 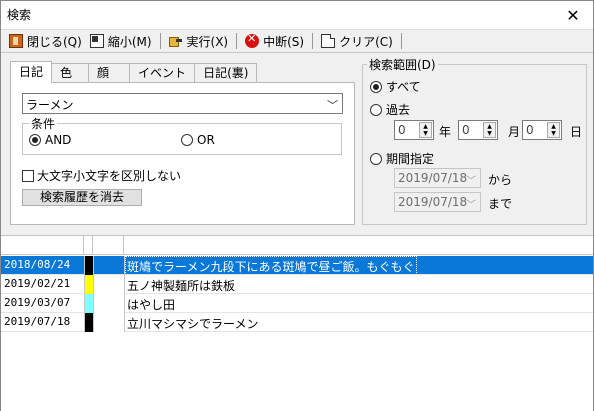 What do you see at coordinates (297, 266) in the screenshot?
I see `table-row: 2018/08/24 斑鳩でラーメン九段下にある斑鳩で昼ご飯。もぐもぐ` at bounding box center [297, 266].